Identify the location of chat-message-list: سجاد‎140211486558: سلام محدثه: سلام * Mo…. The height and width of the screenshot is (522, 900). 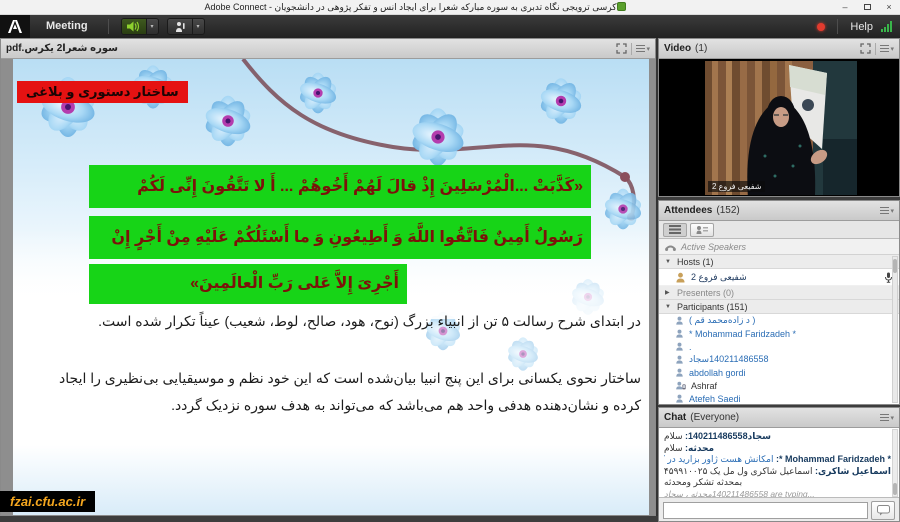
(779, 463).